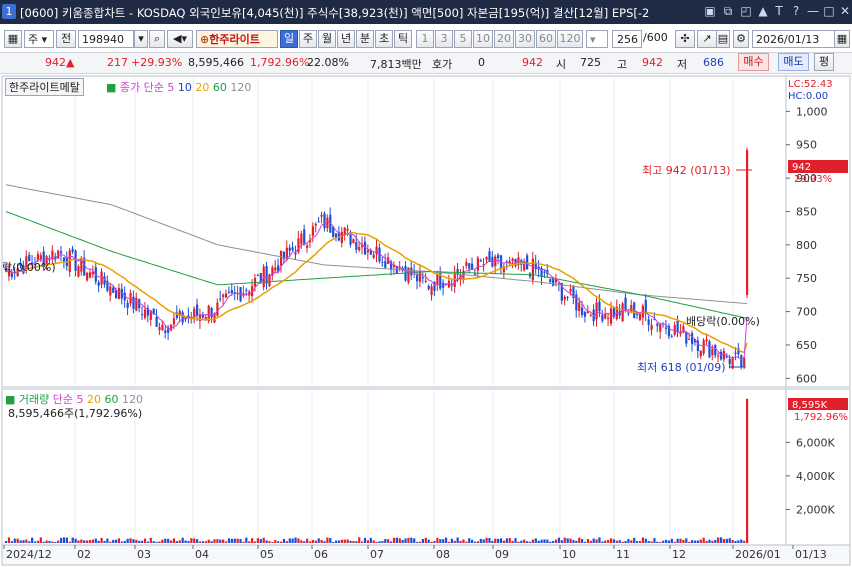 This screenshot has height=567, width=852. Describe the element at coordinates (442, 64) in the screenshot. I see `ask-label: 호가` at that location.